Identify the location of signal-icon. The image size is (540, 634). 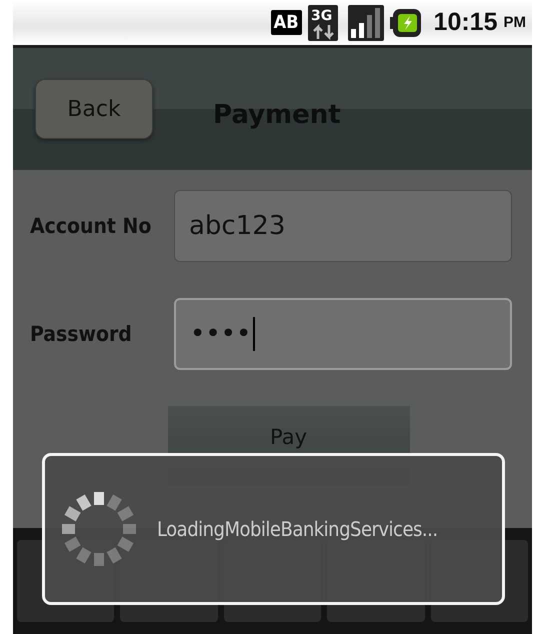
(366, 22).